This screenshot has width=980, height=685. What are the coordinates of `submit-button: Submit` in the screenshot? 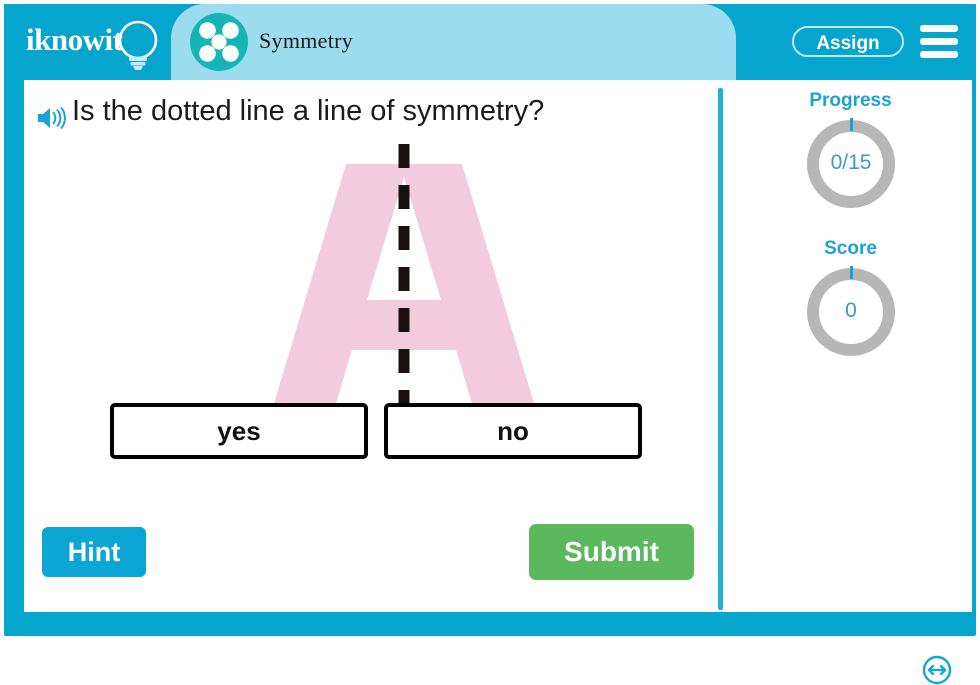 It's located at (611, 552).